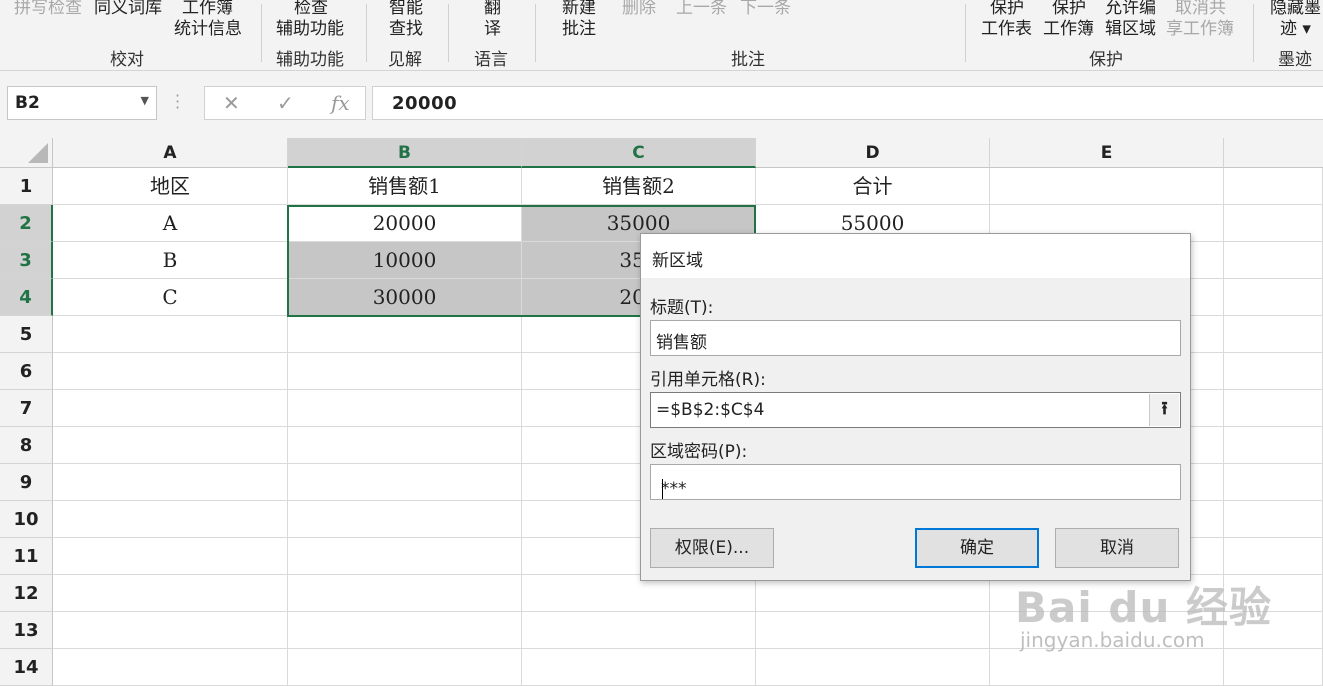 This screenshot has height=686, width=1323. I want to click on row-header-5: 5, so click(26, 334).